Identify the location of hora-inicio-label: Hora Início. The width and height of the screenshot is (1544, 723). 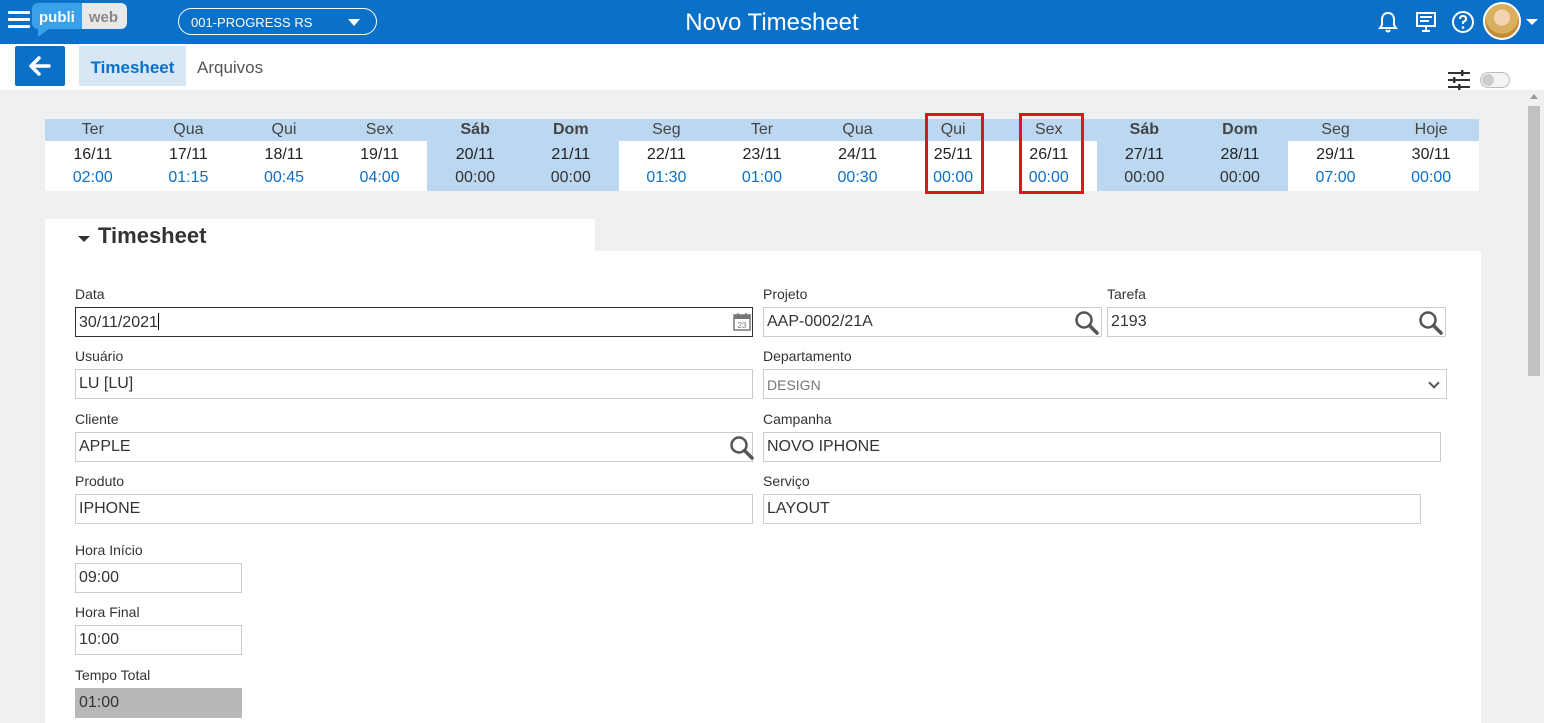
(109, 550).